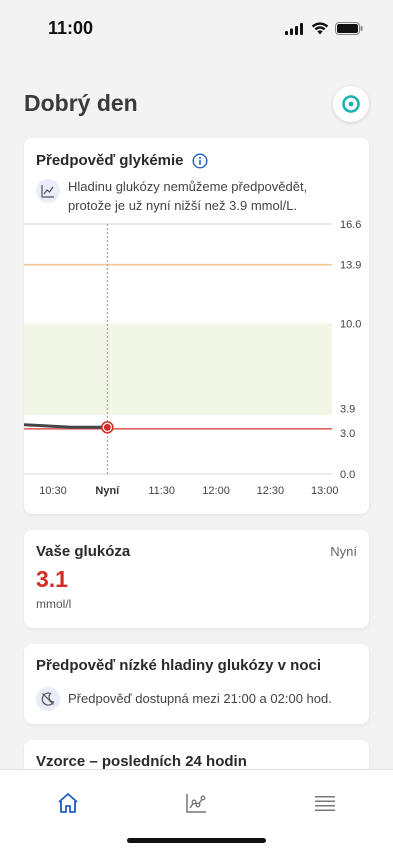 The width and height of the screenshot is (393, 853). I want to click on home-icon, so click(68, 803).